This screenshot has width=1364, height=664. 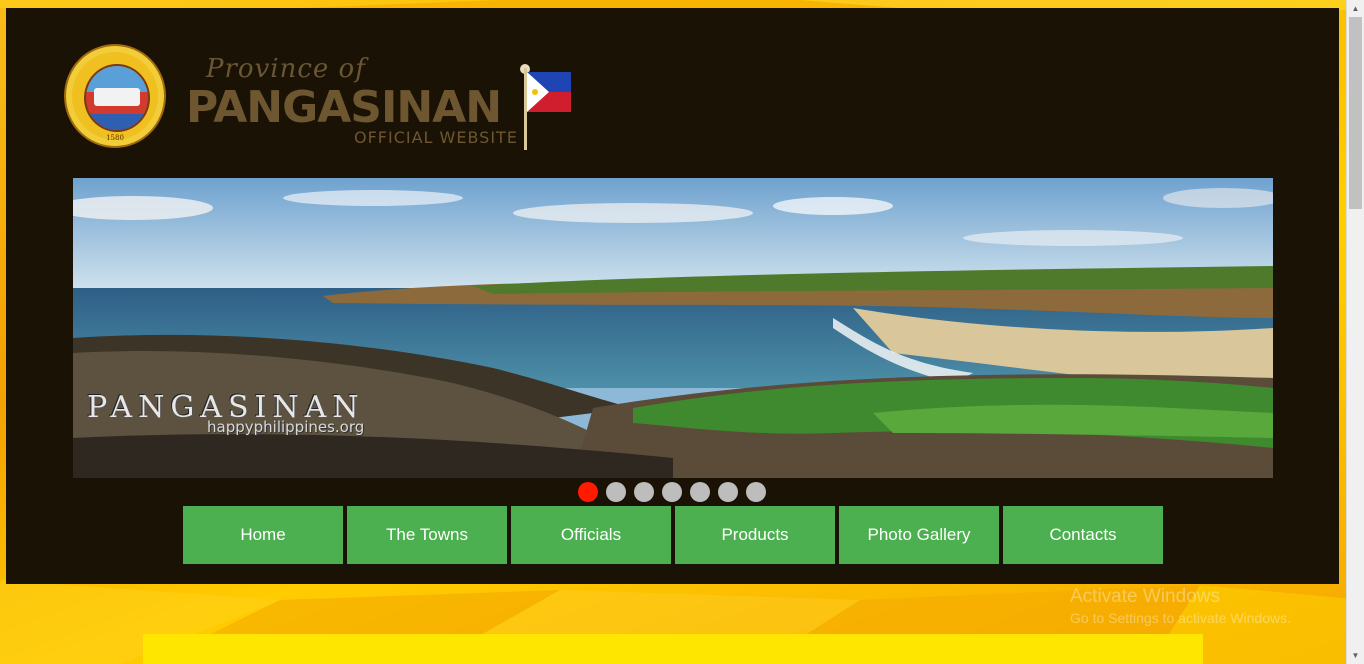 What do you see at coordinates (115, 96) in the screenshot?
I see `provincial-seal-icon: 1580` at bounding box center [115, 96].